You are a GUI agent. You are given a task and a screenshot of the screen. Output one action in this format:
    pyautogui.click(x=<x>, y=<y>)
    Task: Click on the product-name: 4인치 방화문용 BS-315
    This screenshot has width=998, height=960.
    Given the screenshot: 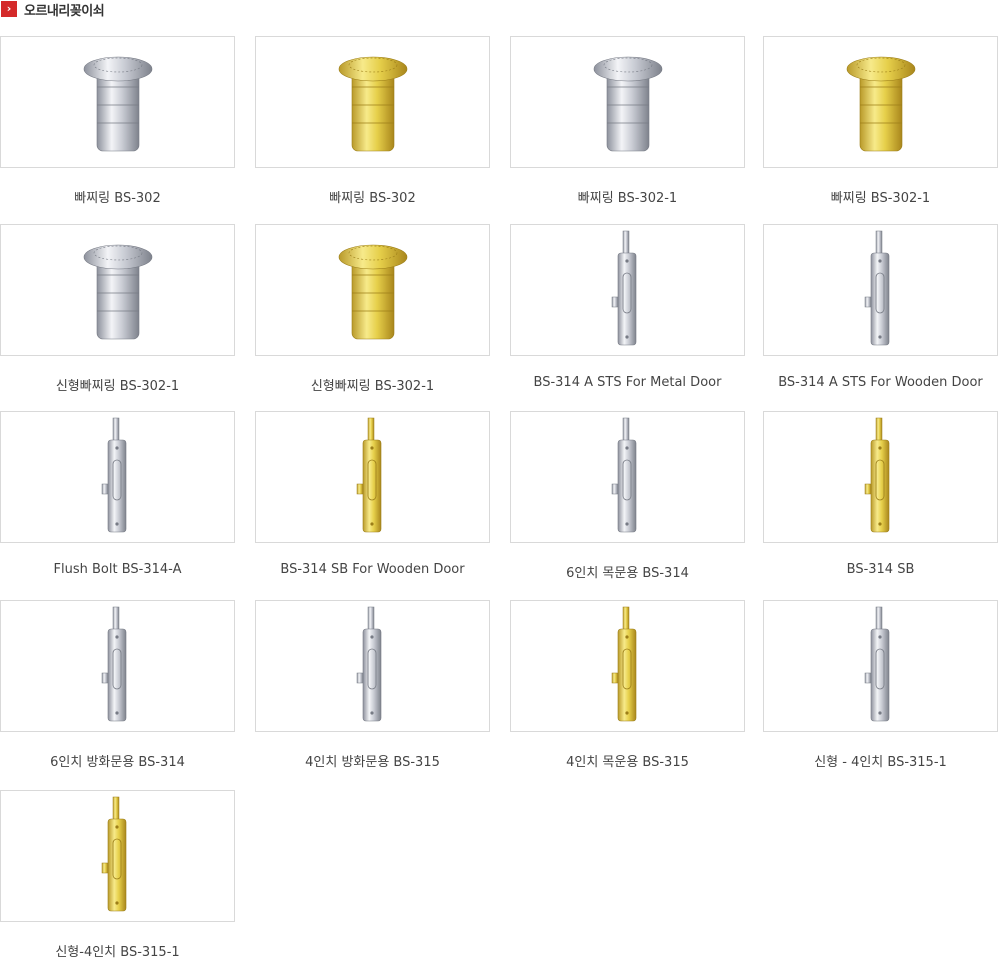 What is the action you would take?
    pyautogui.click(x=372, y=760)
    